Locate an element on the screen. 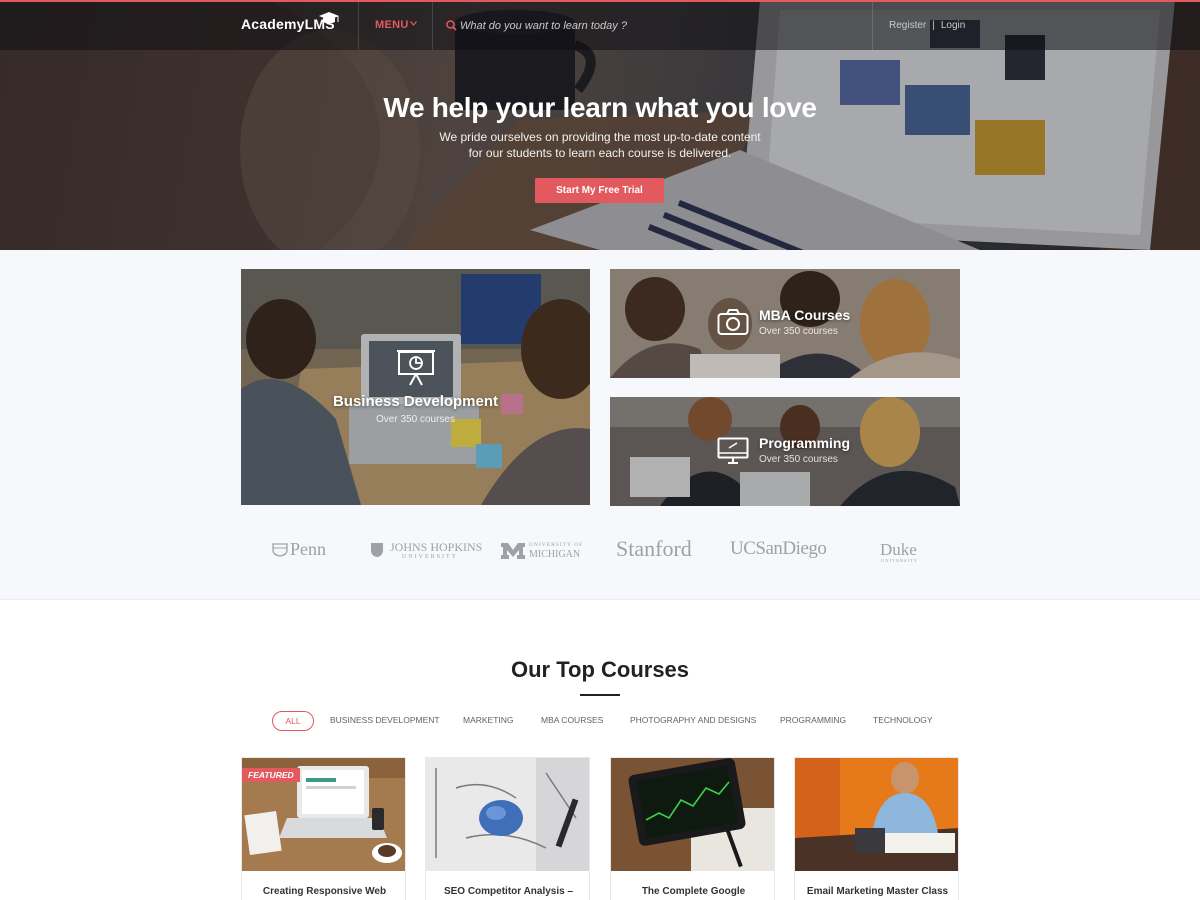  course-title: The Complete Google is located at coordinates (692, 891).